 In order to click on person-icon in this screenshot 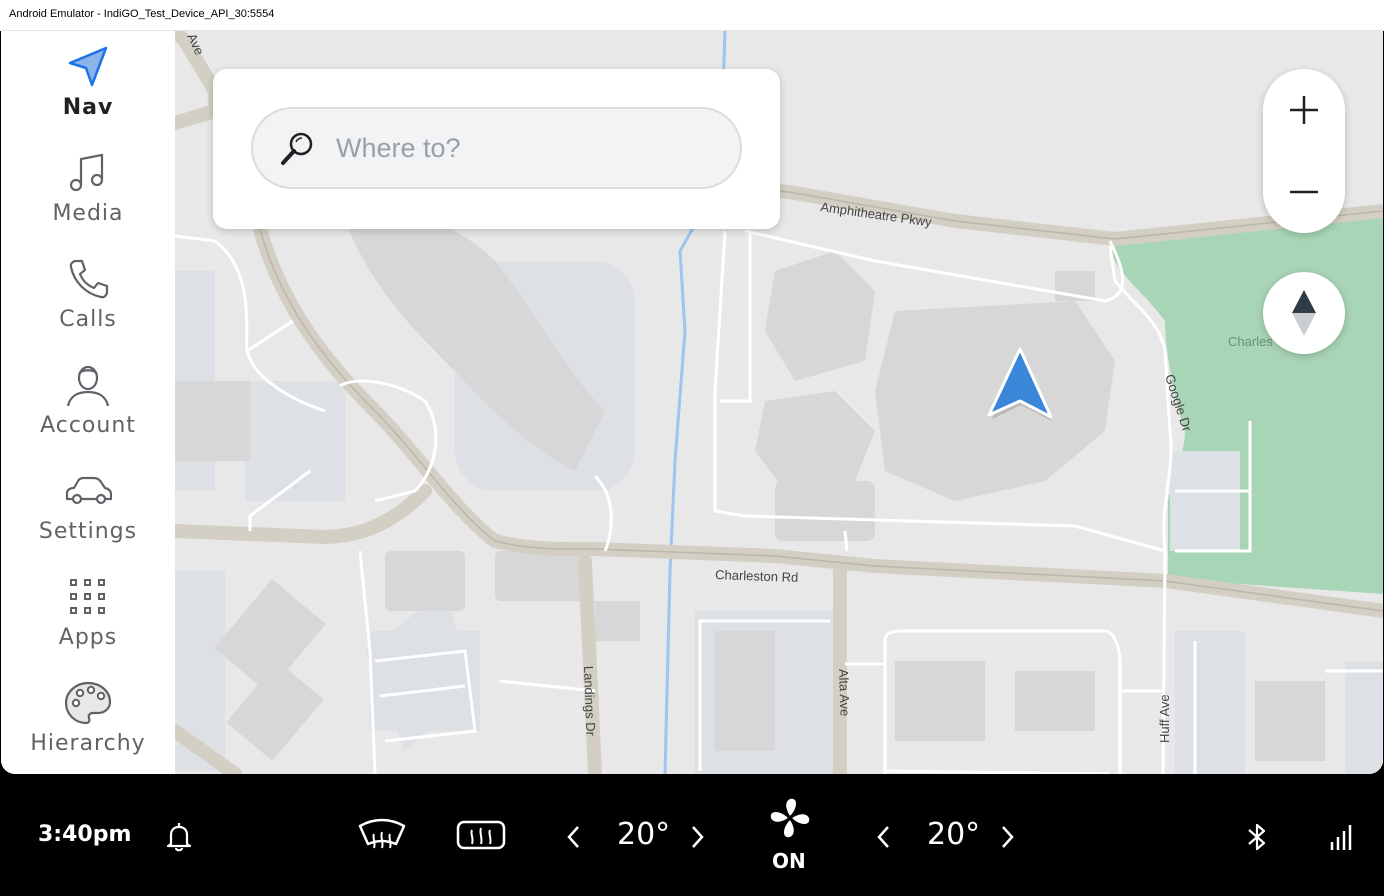, I will do `click(88, 386)`.